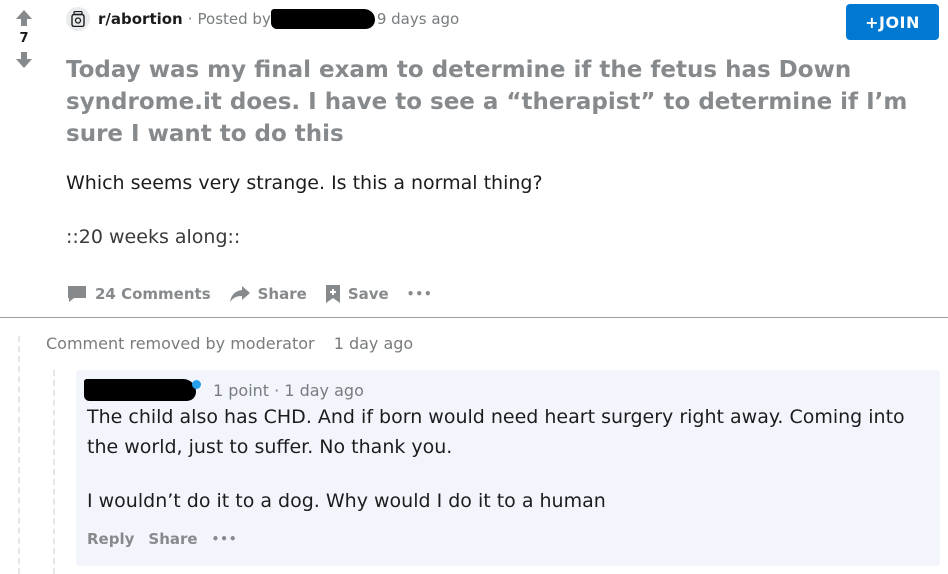 The height and width of the screenshot is (574, 948). I want to click on comments-button: 24 Comments, so click(138, 294).